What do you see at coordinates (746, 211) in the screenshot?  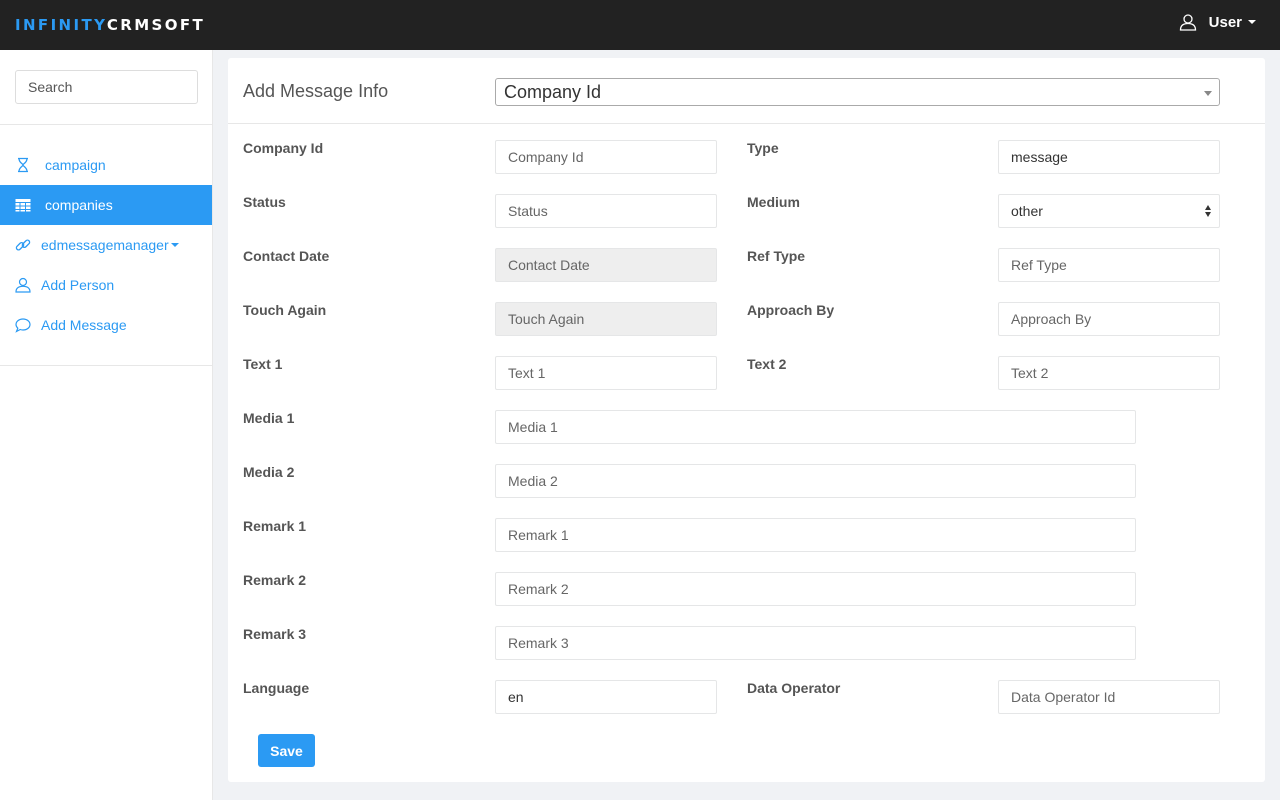 I see `form-row: Status Medium other` at bounding box center [746, 211].